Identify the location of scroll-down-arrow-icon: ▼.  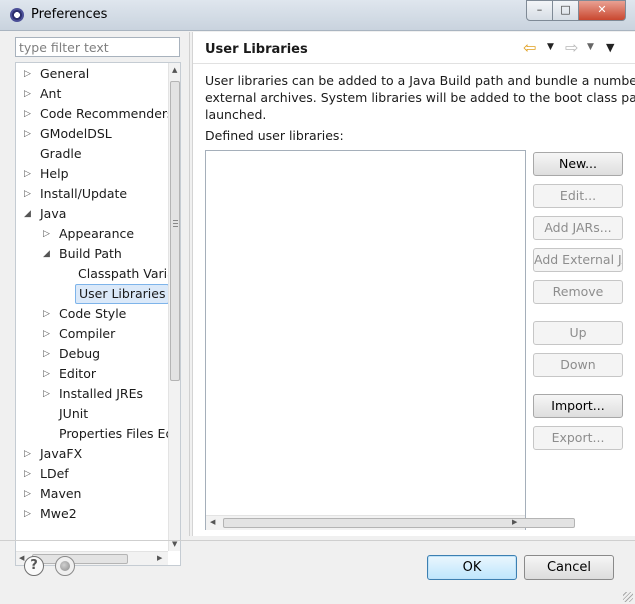
(174, 544).